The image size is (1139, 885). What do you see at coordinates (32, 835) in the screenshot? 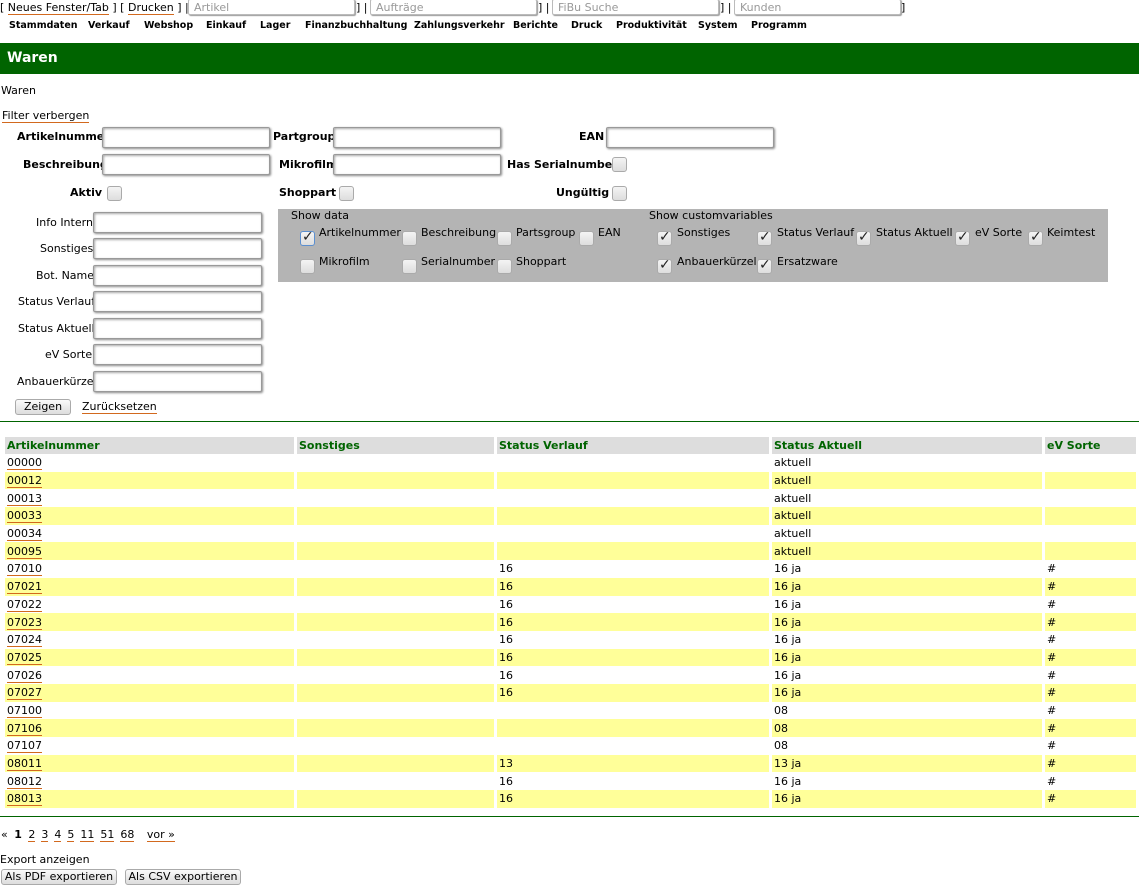
I see `pager-page-link: 2` at bounding box center [32, 835].